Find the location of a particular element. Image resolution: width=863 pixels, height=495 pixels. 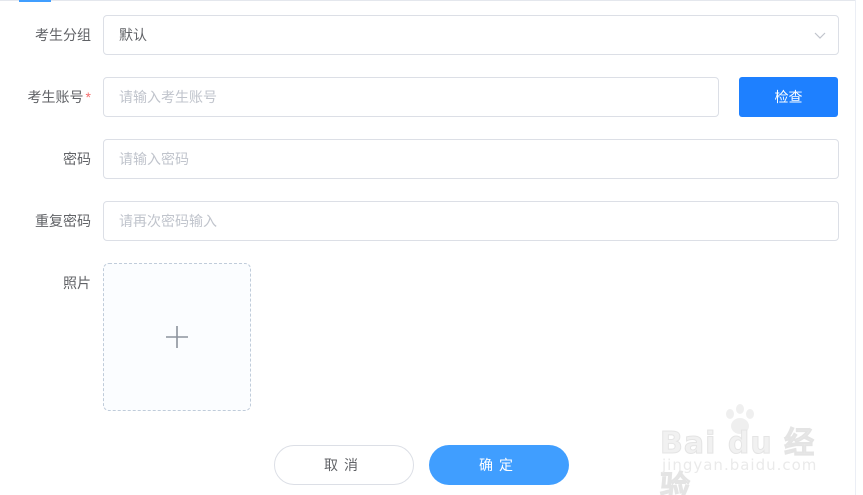

top-divider is located at coordinates (427, 0).